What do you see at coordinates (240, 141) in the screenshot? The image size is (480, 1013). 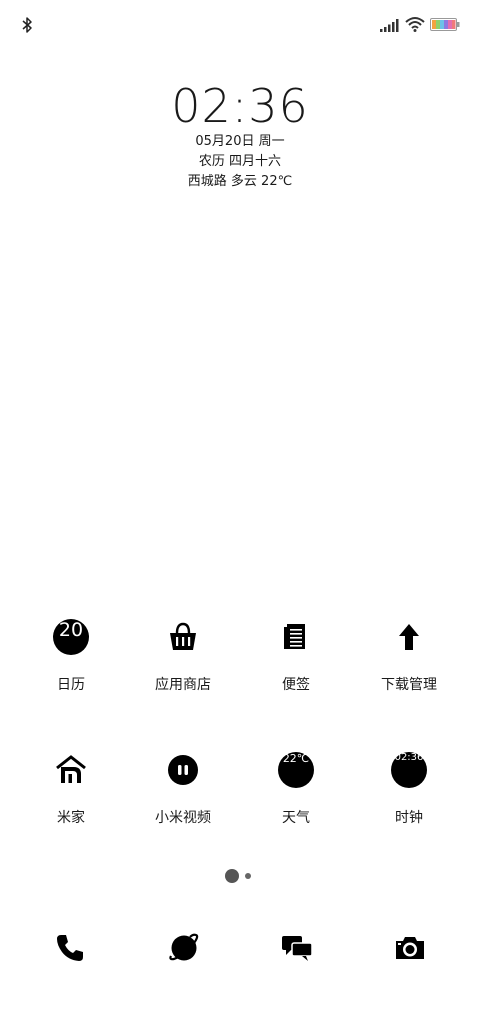 I see `clock-date: 05月20日 周一` at bounding box center [240, 141].